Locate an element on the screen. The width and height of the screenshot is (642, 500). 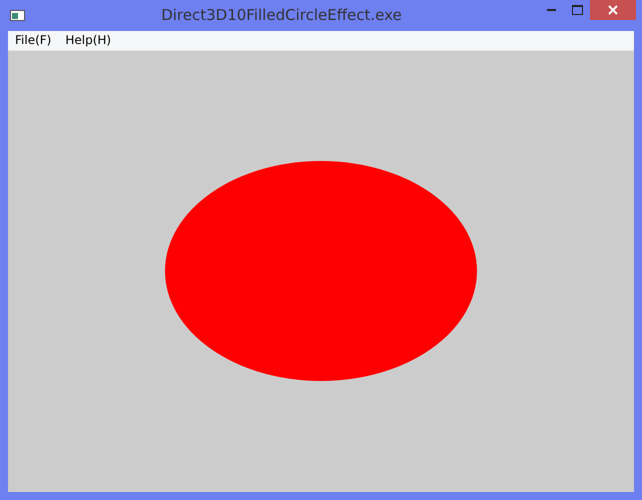
app-icon is located at coordinates (17, 15).